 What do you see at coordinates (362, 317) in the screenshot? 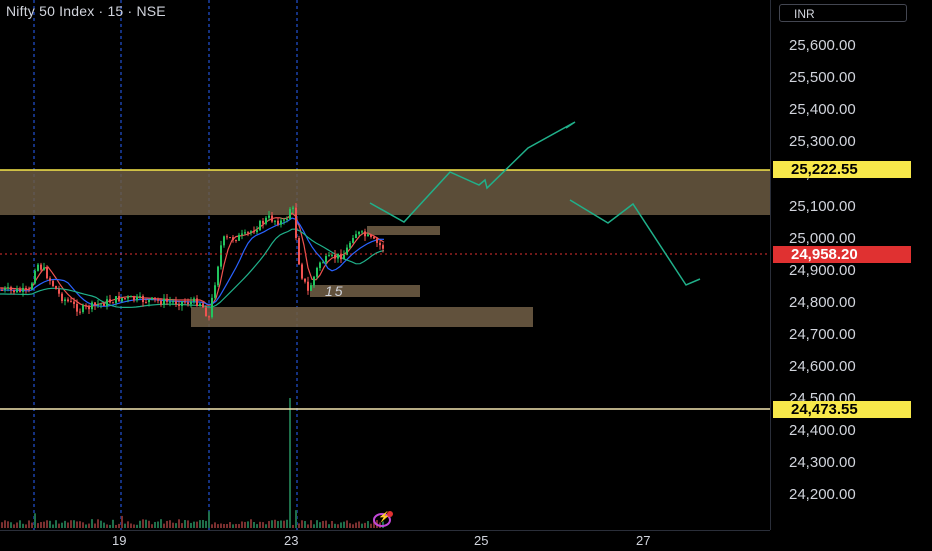
I see `demand-zone` at bounding box center [362, 317].